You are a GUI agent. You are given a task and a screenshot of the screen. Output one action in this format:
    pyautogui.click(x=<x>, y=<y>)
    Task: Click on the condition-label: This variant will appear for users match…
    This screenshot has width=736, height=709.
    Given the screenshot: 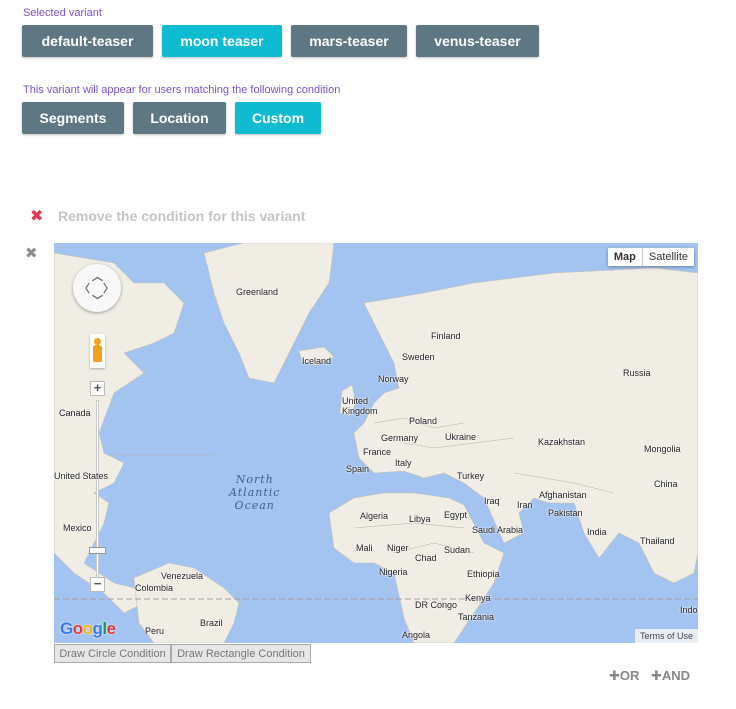 What is the action you would take?
    pyautogui.click(x=182, y=90)
    